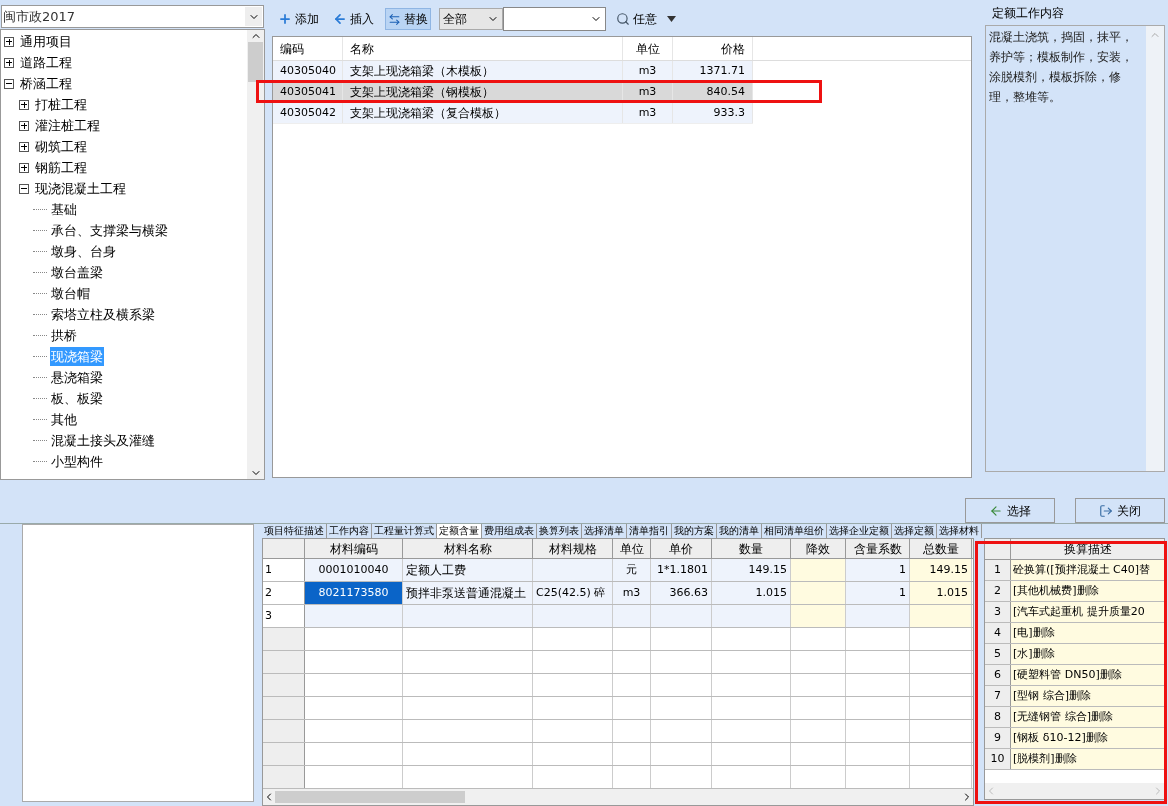 This screenshot has height=806, width=1168. I want to click on tab: 选择定额, so click(914, 531).